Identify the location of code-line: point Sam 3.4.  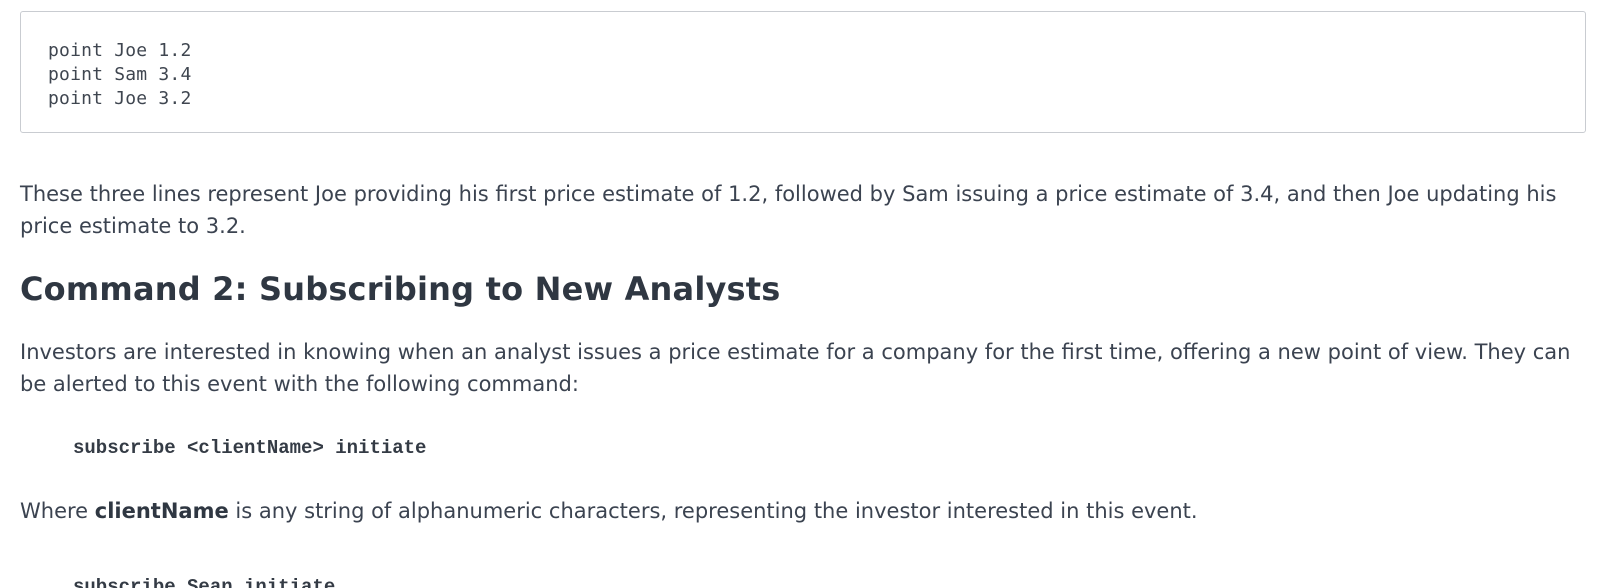
(120, 74).